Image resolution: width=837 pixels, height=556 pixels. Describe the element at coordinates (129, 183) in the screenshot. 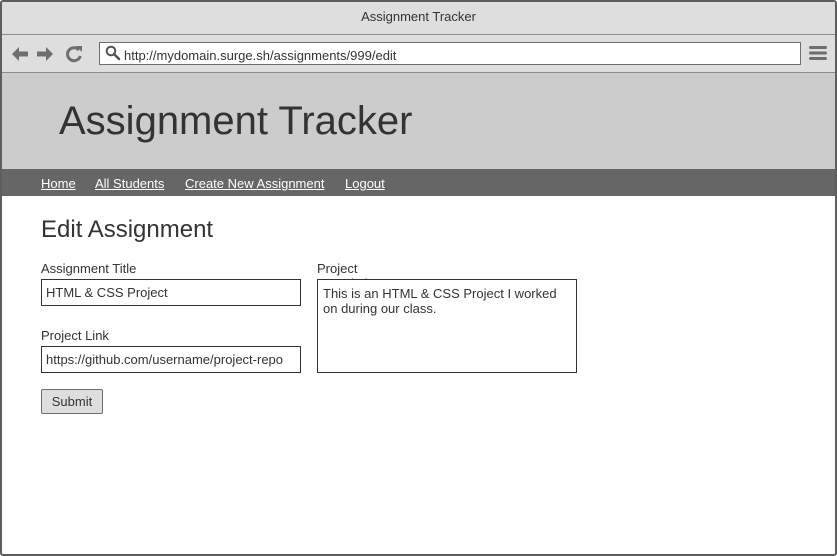

I see `nav-link-all-students: All Students` at that location.